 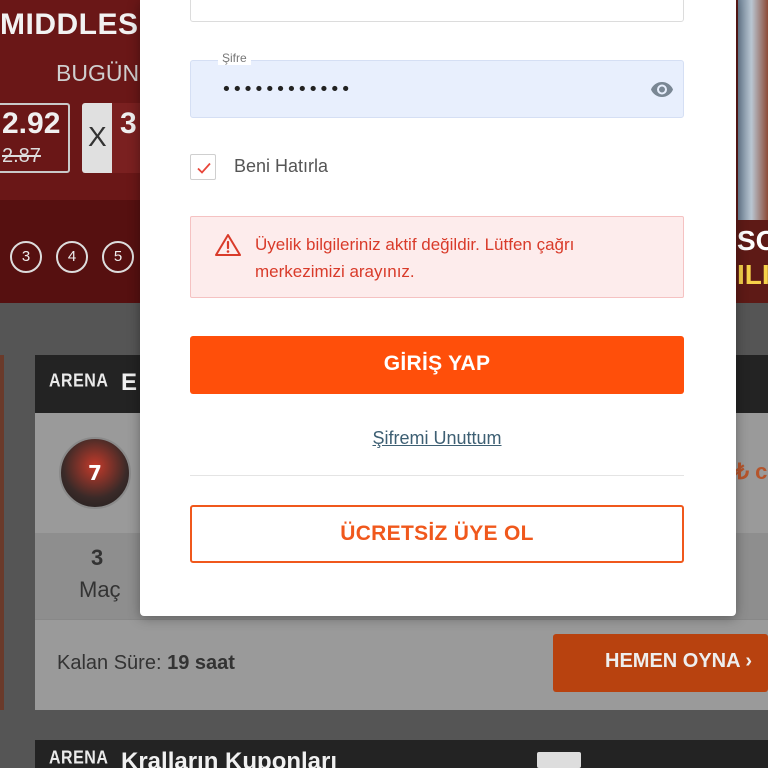 I want to click on play-now-button: HEMEN OYNA ›, so click(x=660, y=663).